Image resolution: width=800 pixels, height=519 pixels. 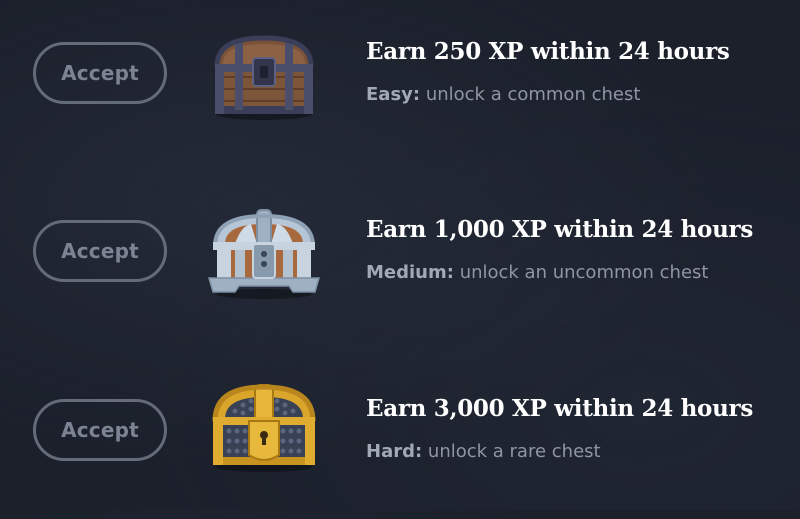 I want to click on reward-text: unlock a rare chest, so click(x=514, y=451).